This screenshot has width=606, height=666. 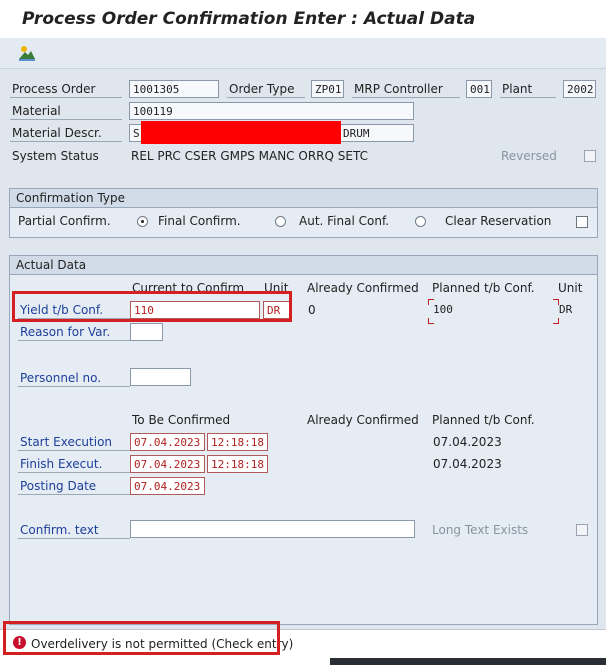 I want to click on clear-reservation-label: Clear Reservation, so click(x=498, y=221).